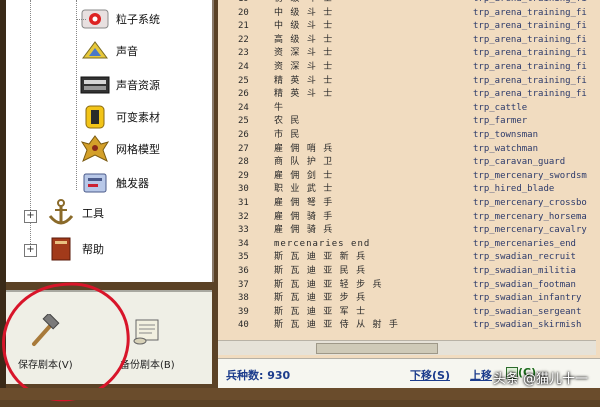  Describe the element at coordinates (243, 311) in the screenshot. I see `row-number: 39` at that location.